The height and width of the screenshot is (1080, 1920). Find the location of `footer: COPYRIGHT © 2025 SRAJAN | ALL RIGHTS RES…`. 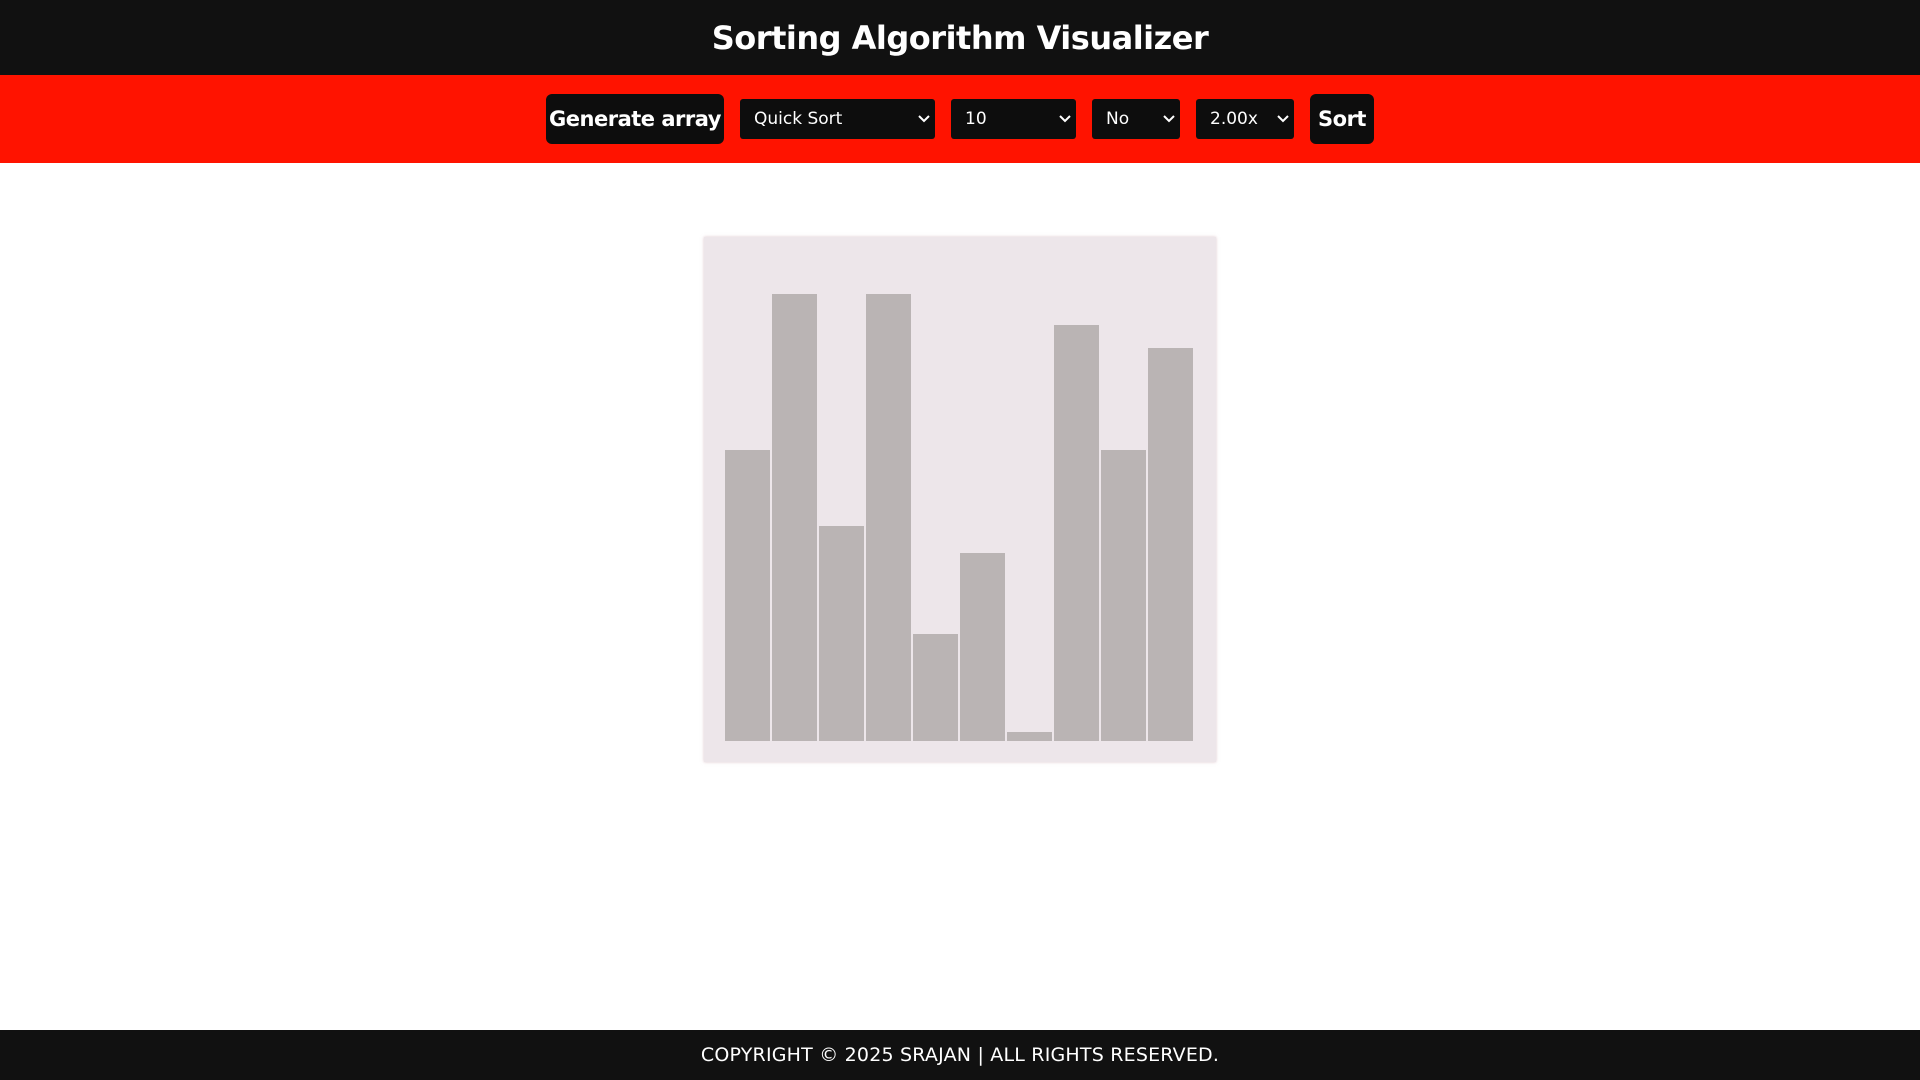

footer: COPYRIGHT © 2025 SRAJAN | ALL RIGHTS RES… is located at coordinates (960, 1055).